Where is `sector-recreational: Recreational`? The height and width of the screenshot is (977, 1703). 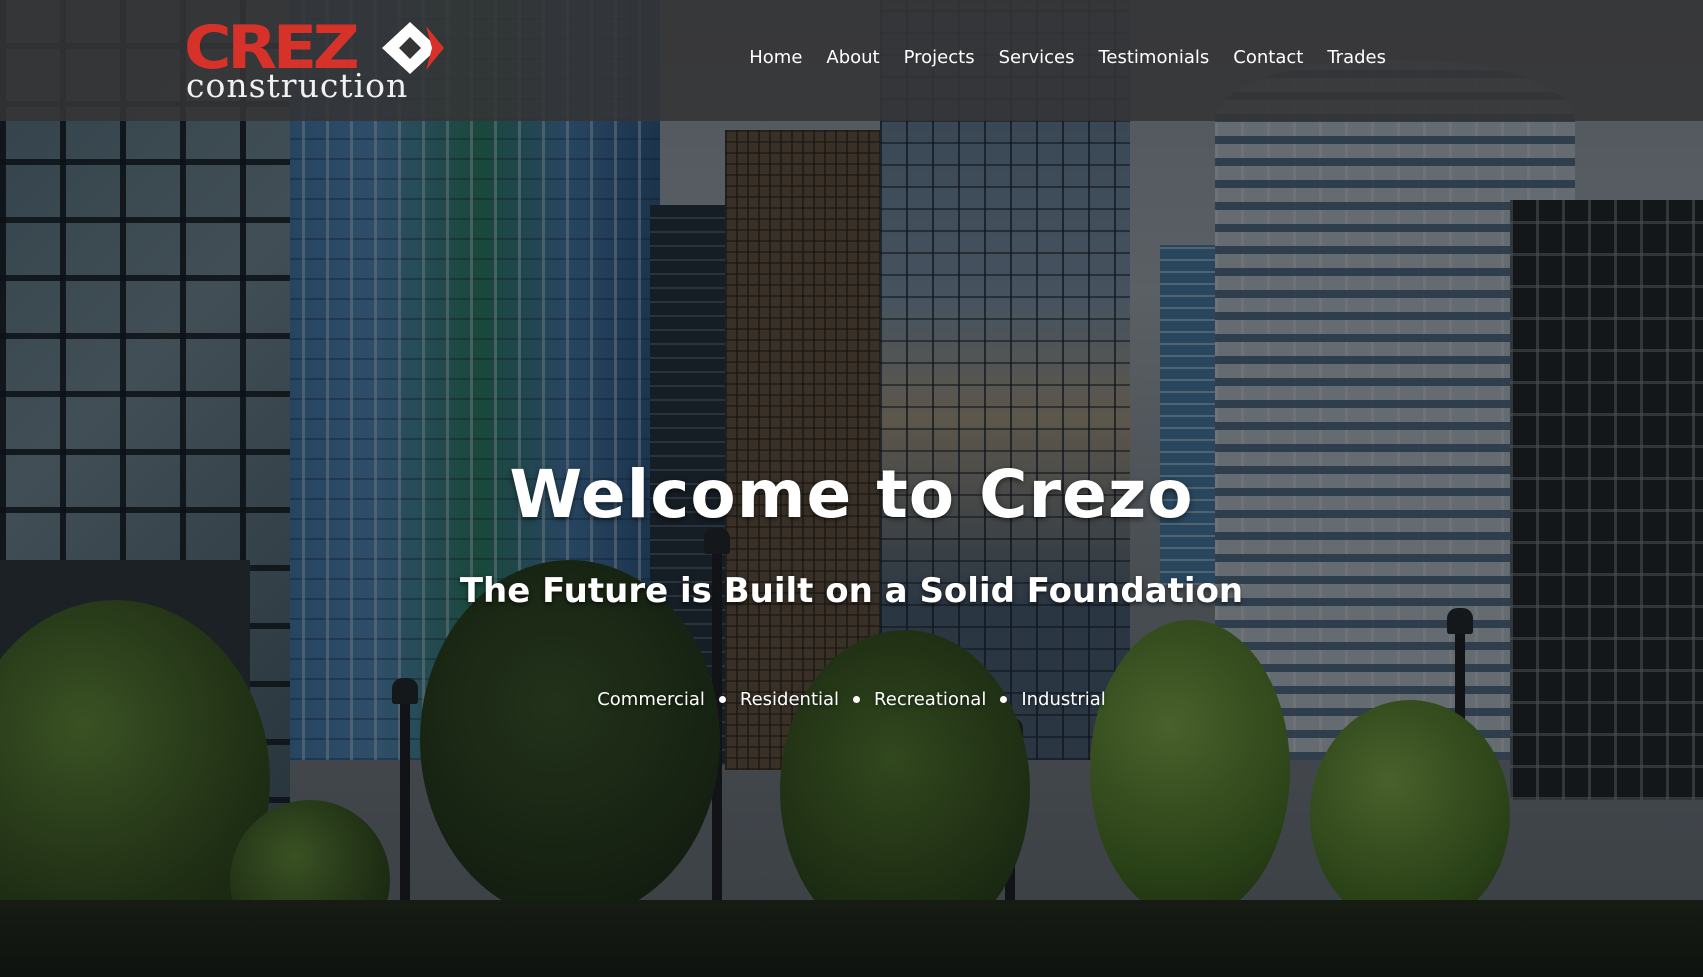
sector-recreational: Recreational is located at coordinates (930, 699).